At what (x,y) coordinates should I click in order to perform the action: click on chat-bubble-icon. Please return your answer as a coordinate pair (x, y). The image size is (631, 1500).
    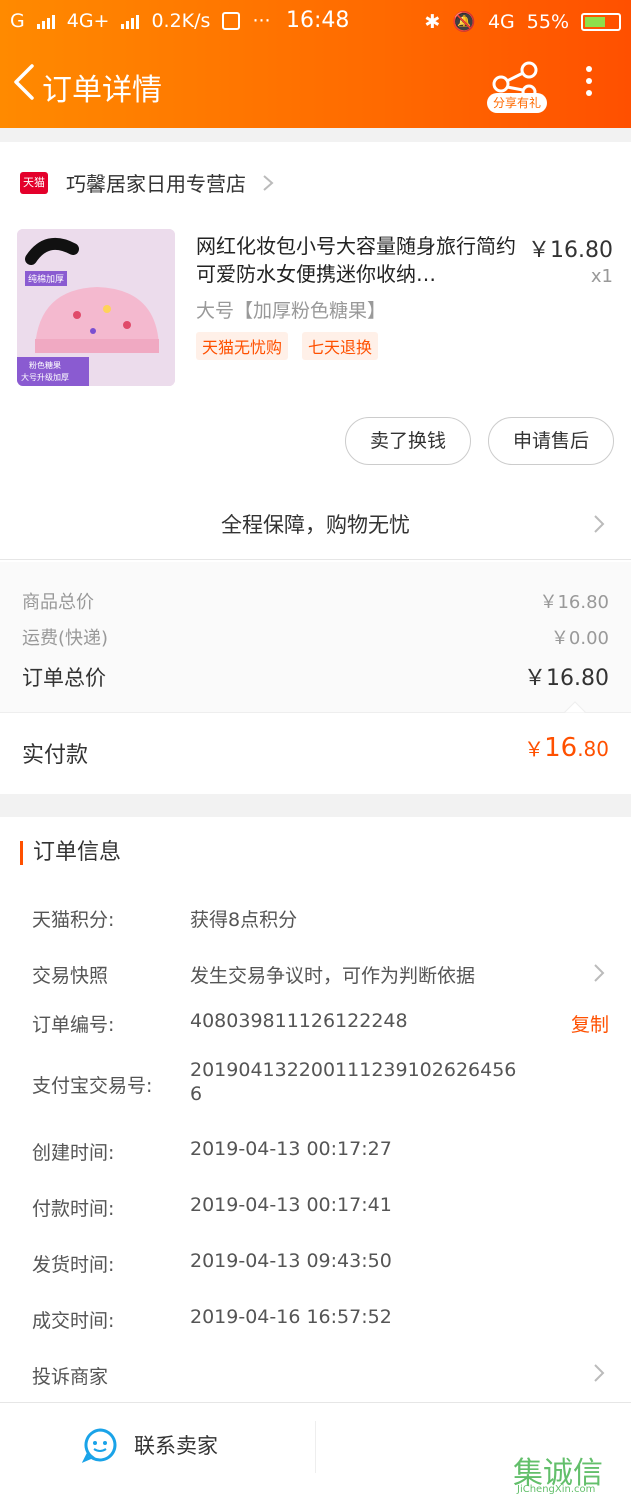
    Looking at the image, I should click on (99, 1445).